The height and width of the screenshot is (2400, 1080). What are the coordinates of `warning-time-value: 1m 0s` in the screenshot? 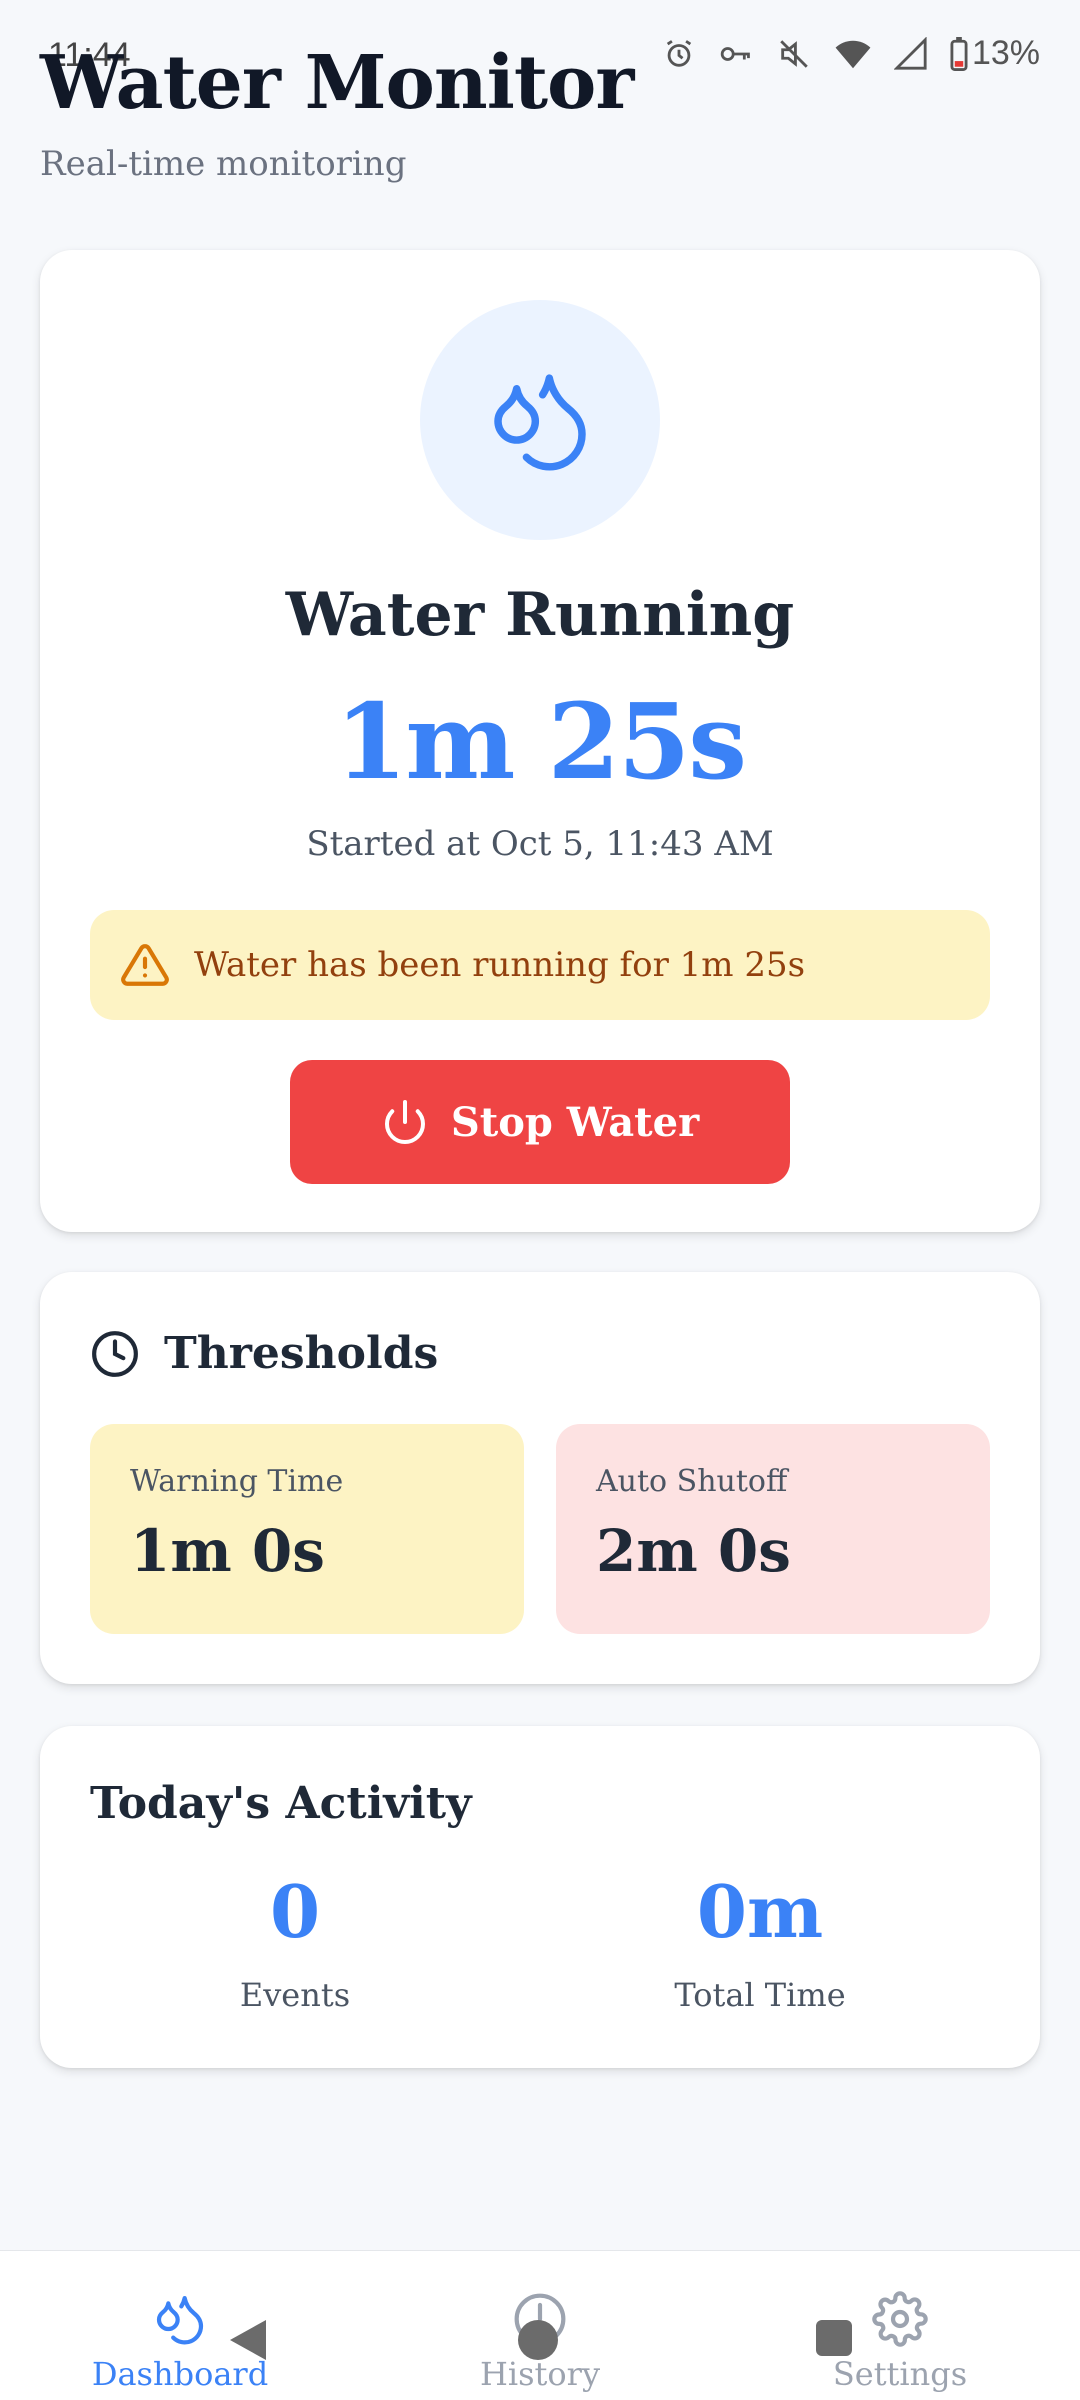 It's located at (227, 1551).